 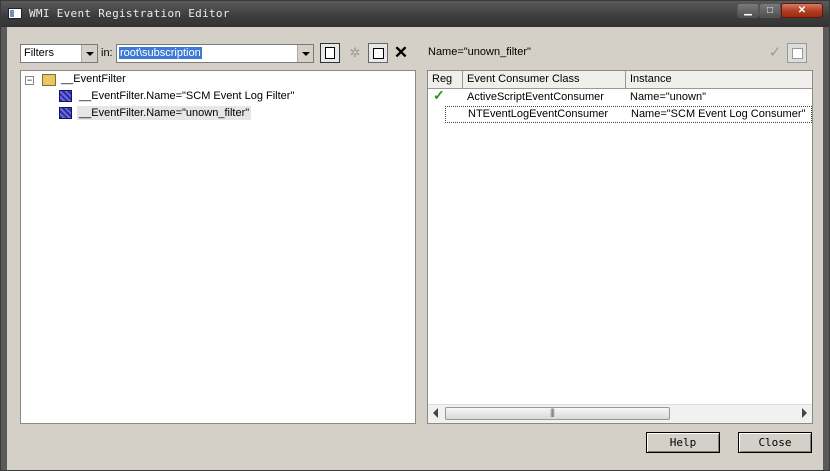 What do you see at coordinates (797, 53) in the screenshot?
I see `consumer-properties-icon` at bounding box center [797, 53].